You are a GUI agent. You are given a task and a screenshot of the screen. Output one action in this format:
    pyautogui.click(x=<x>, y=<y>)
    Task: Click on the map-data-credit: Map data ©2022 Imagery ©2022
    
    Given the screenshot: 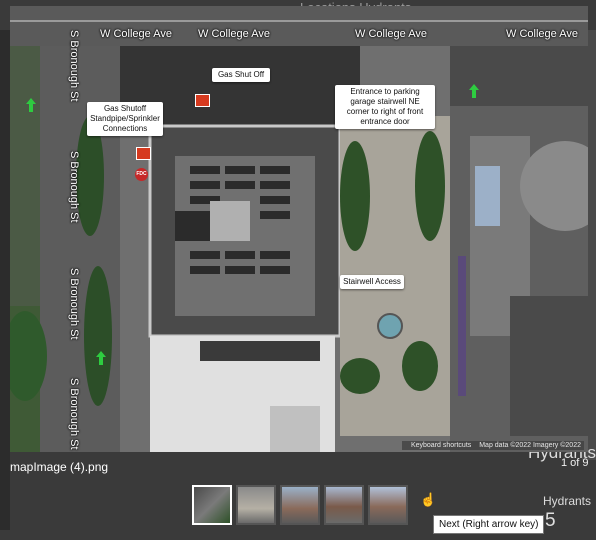 What is the action you would take?
    pyautogui.click(x=530, y=445)
    